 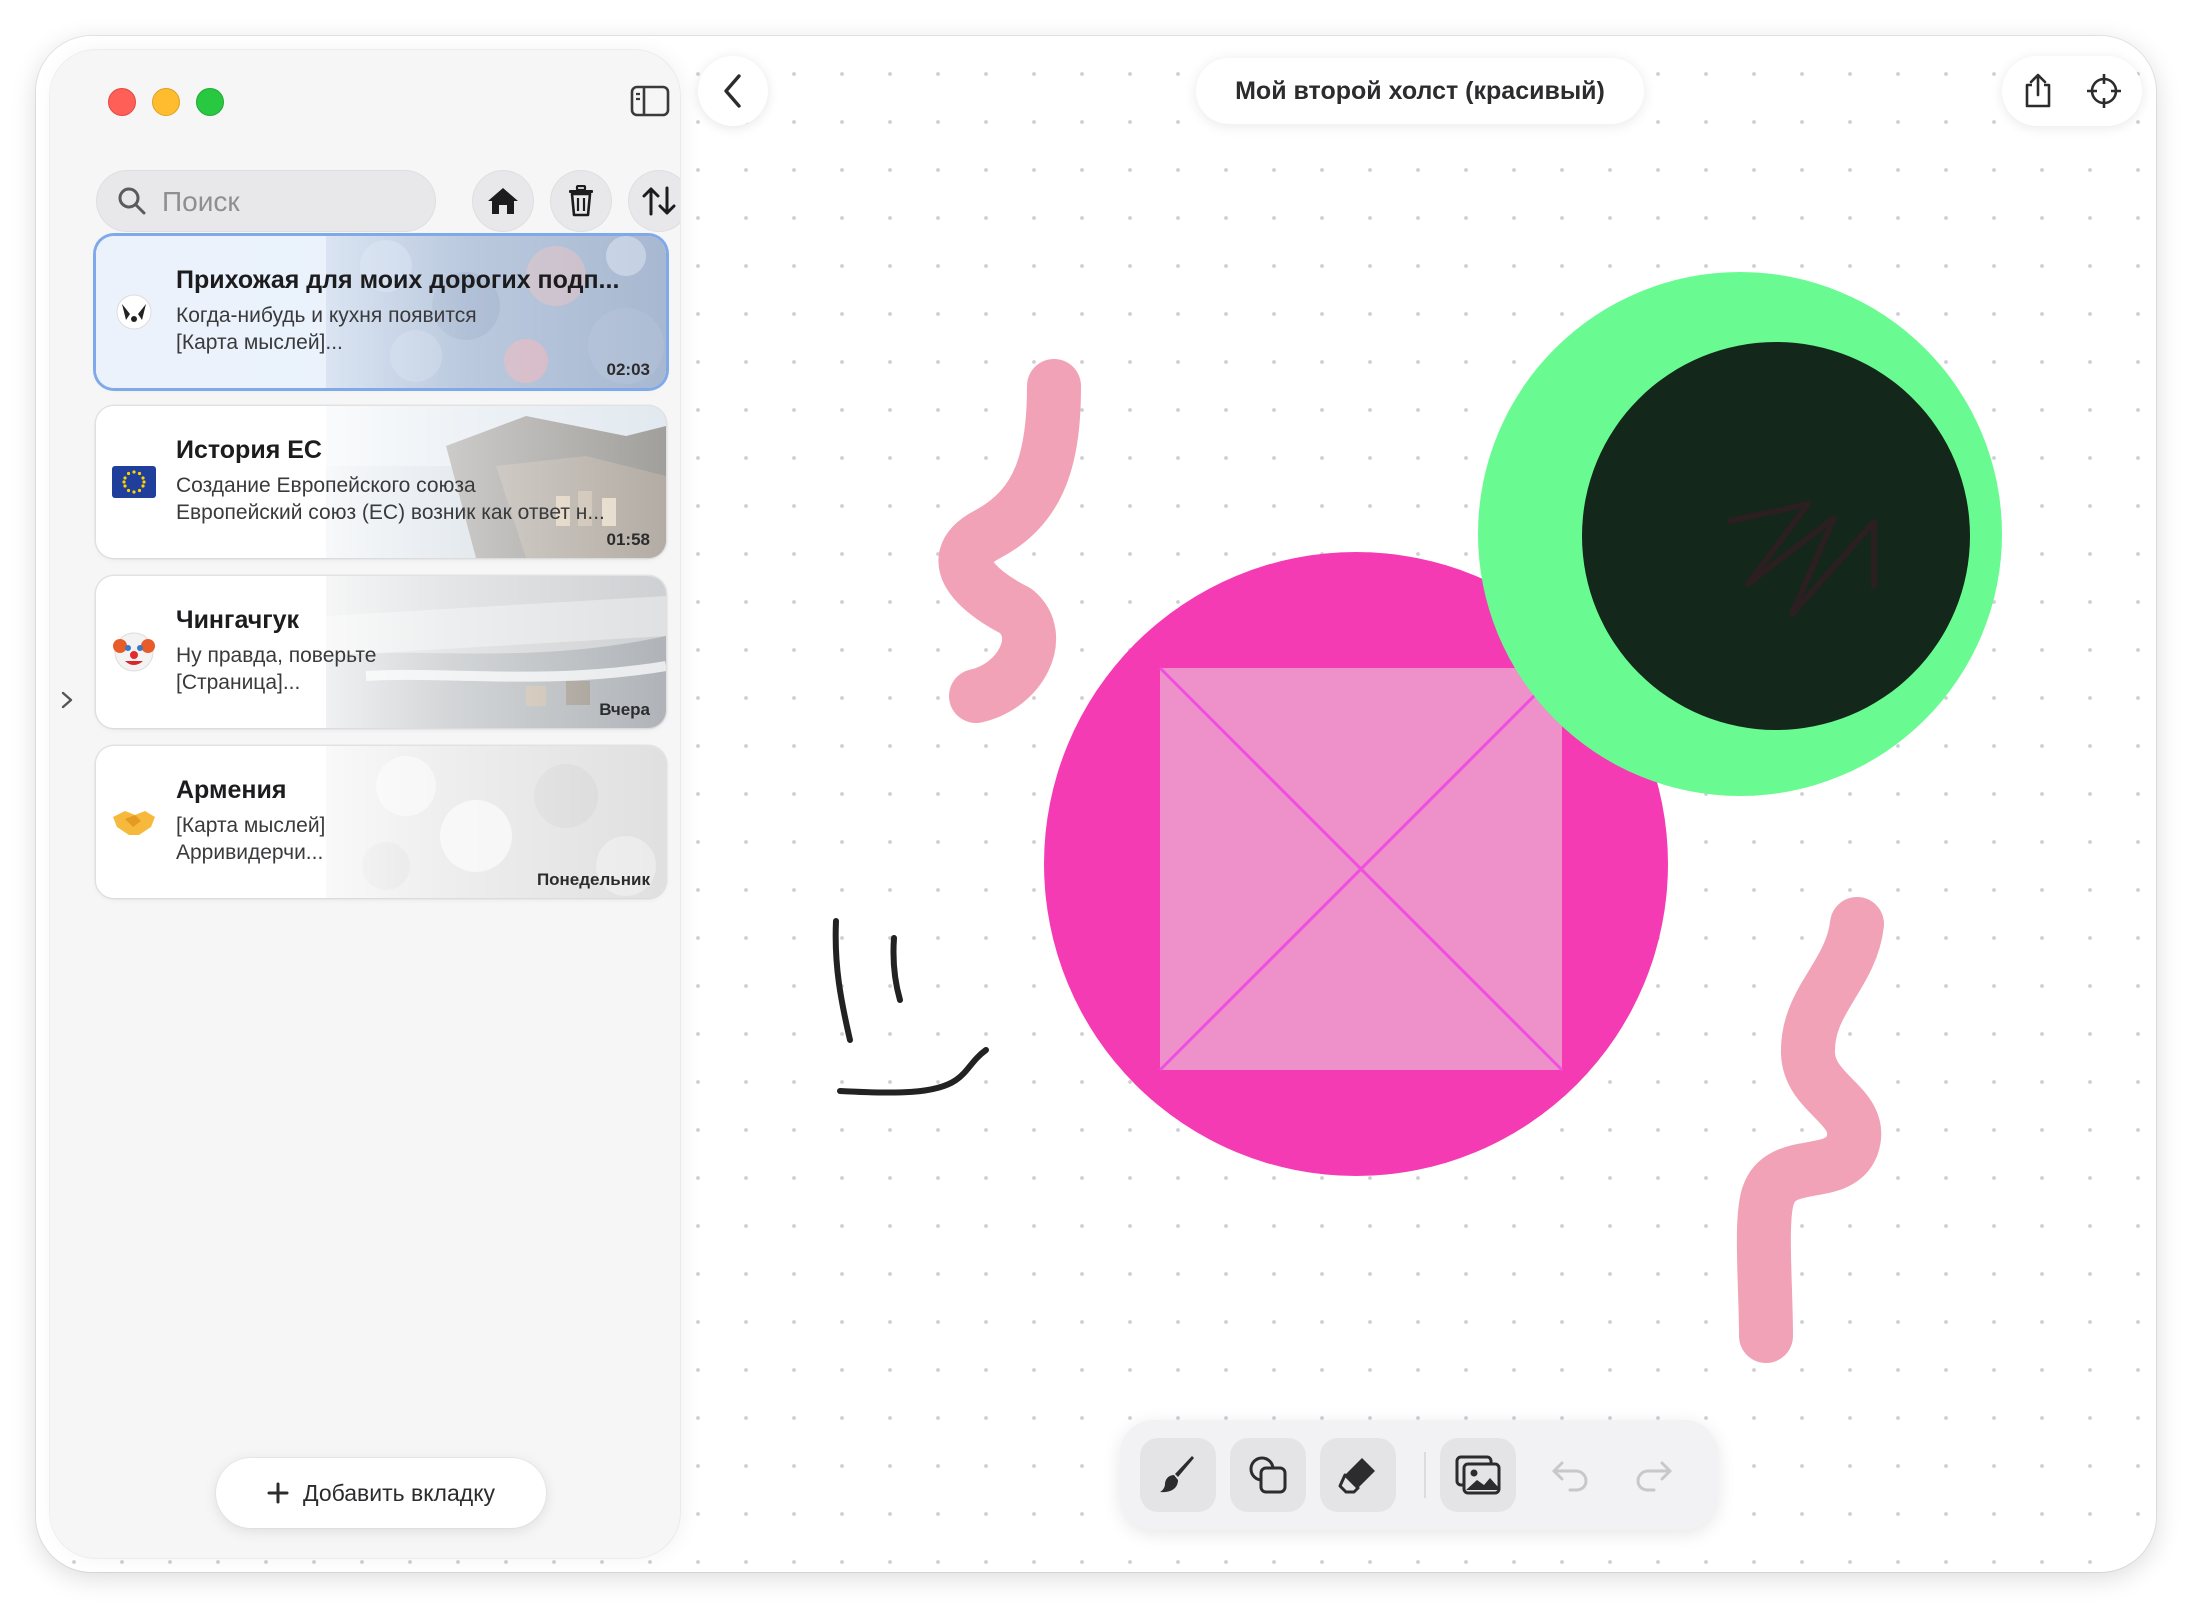 I want to click on search-field, so click(x=266, y=202).